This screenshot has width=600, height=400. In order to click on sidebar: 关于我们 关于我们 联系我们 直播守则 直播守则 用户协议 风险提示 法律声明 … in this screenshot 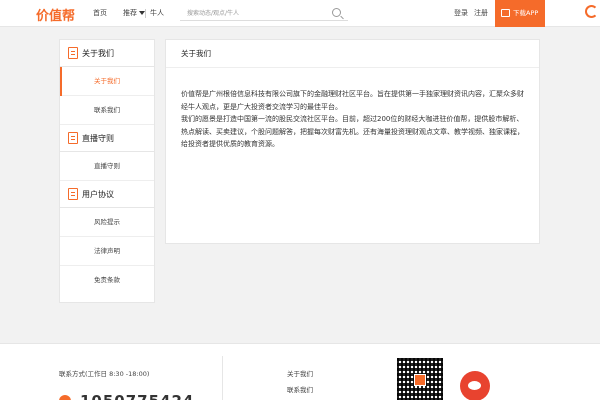, I will do `click(107, 171)`.